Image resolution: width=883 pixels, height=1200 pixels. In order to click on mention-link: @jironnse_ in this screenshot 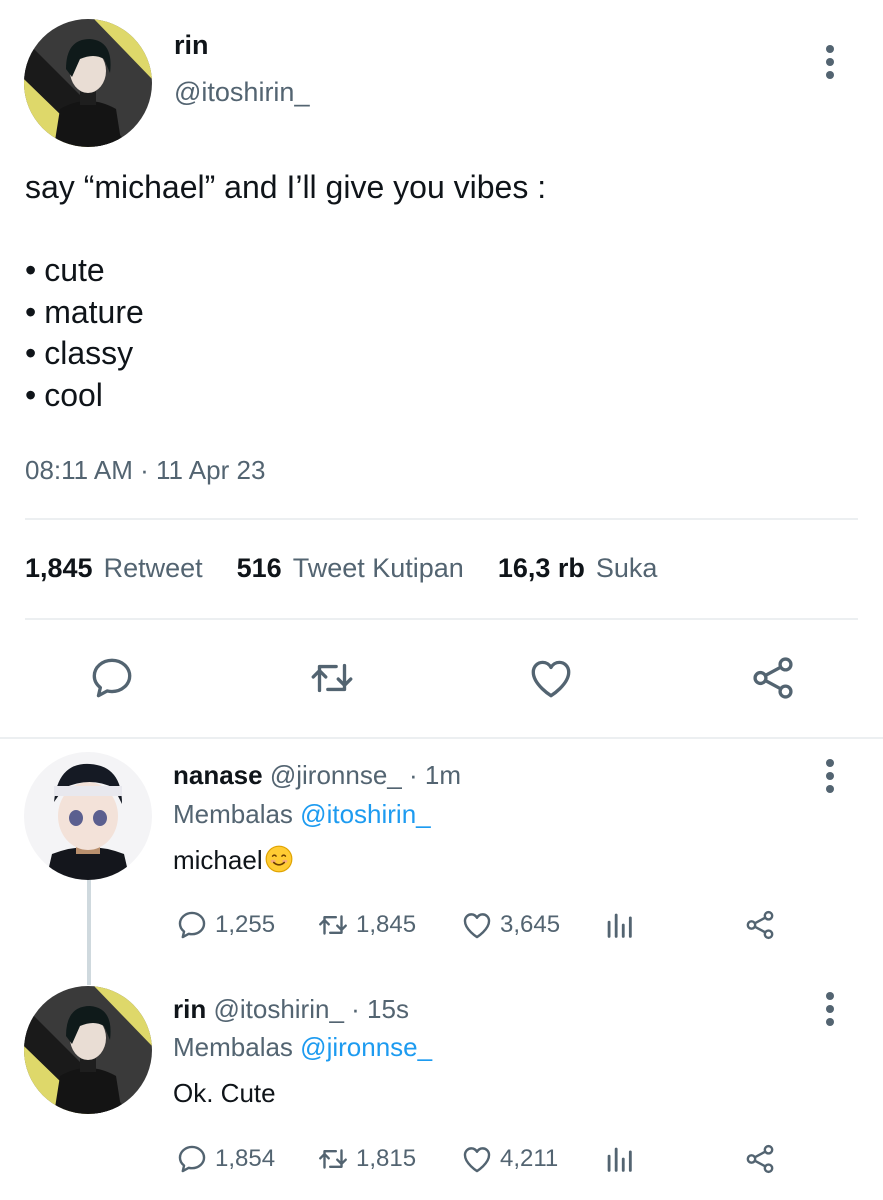, I will do `click(366, 1047)`.